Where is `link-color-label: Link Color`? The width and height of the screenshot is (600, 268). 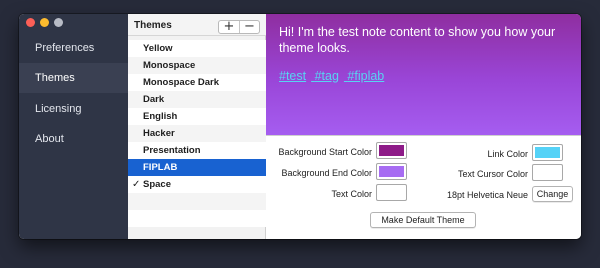 link-color-label: Link Color is located at coordinates (507, 154).